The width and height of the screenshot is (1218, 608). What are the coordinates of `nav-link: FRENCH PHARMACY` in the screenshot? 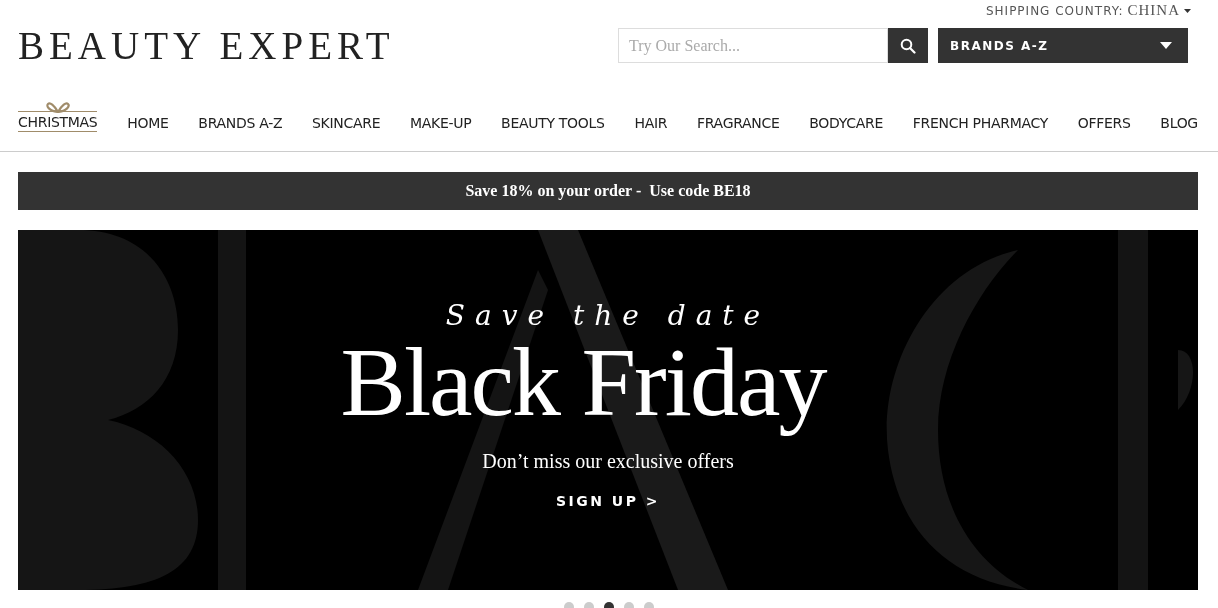 It's located at (980, 123).